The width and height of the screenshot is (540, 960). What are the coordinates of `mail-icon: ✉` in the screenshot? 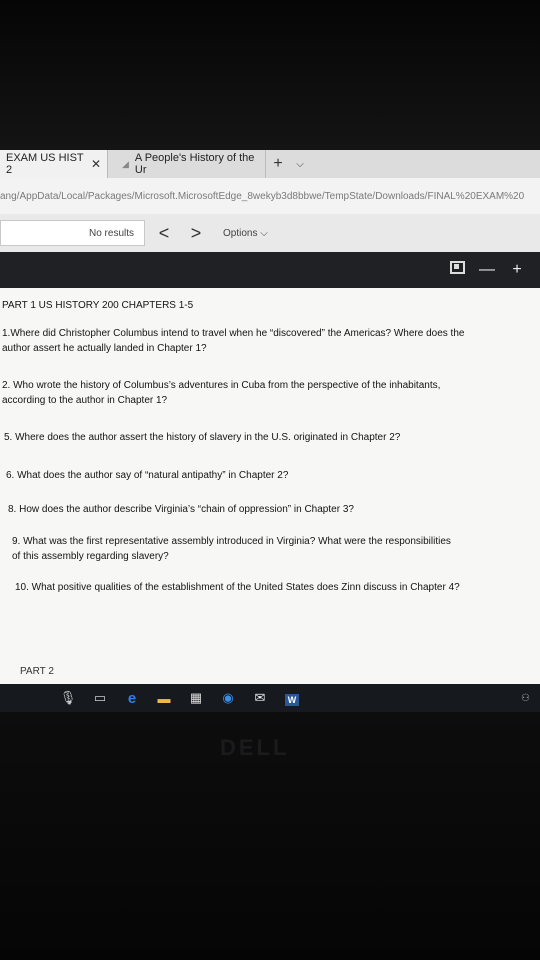 It's located at (260, 698).